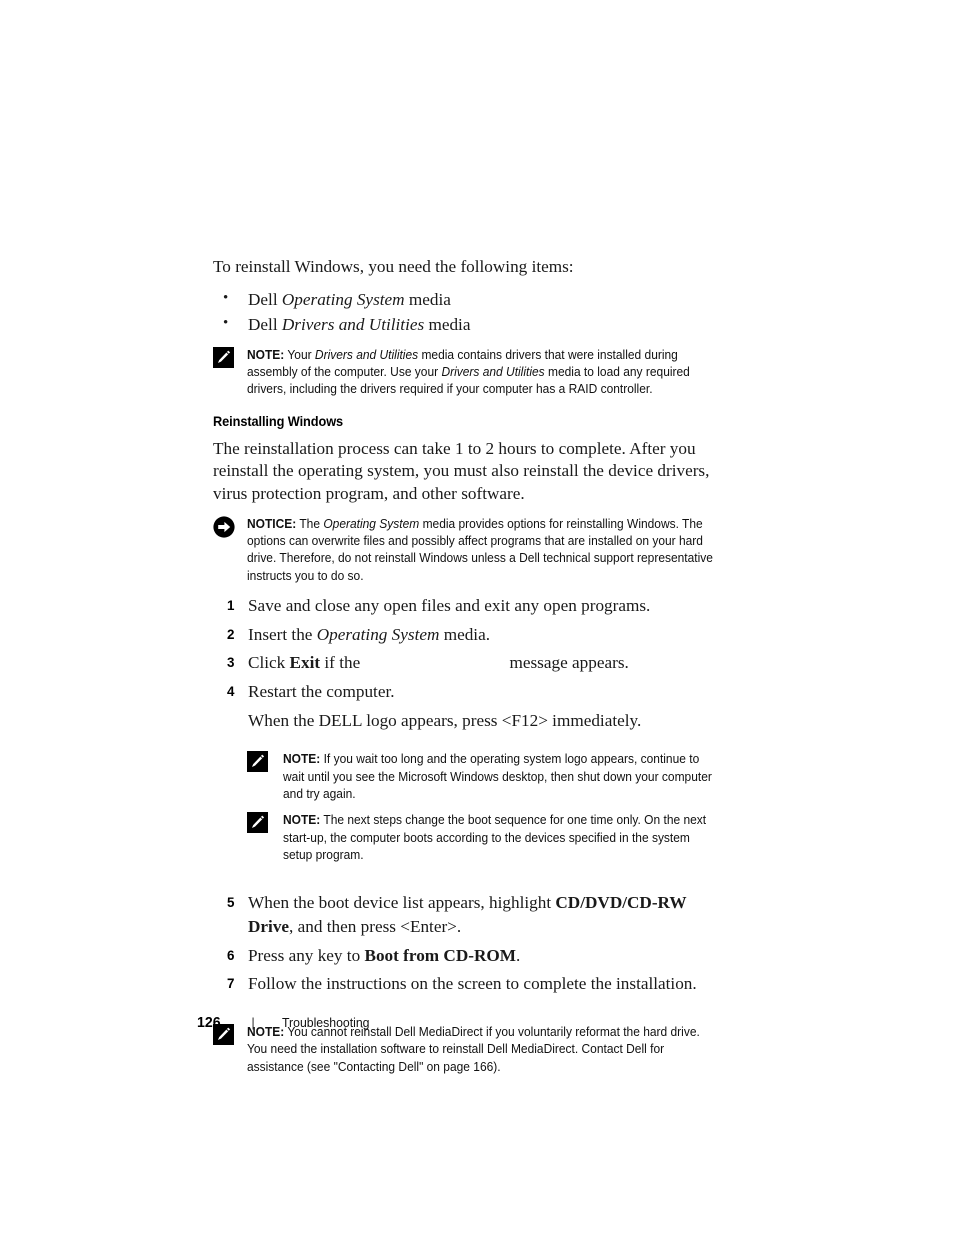 The width and height of the screenshot is (954, 1235). I want to click on step-item: 3 Click Exit if the message appears., so click(463, 663).